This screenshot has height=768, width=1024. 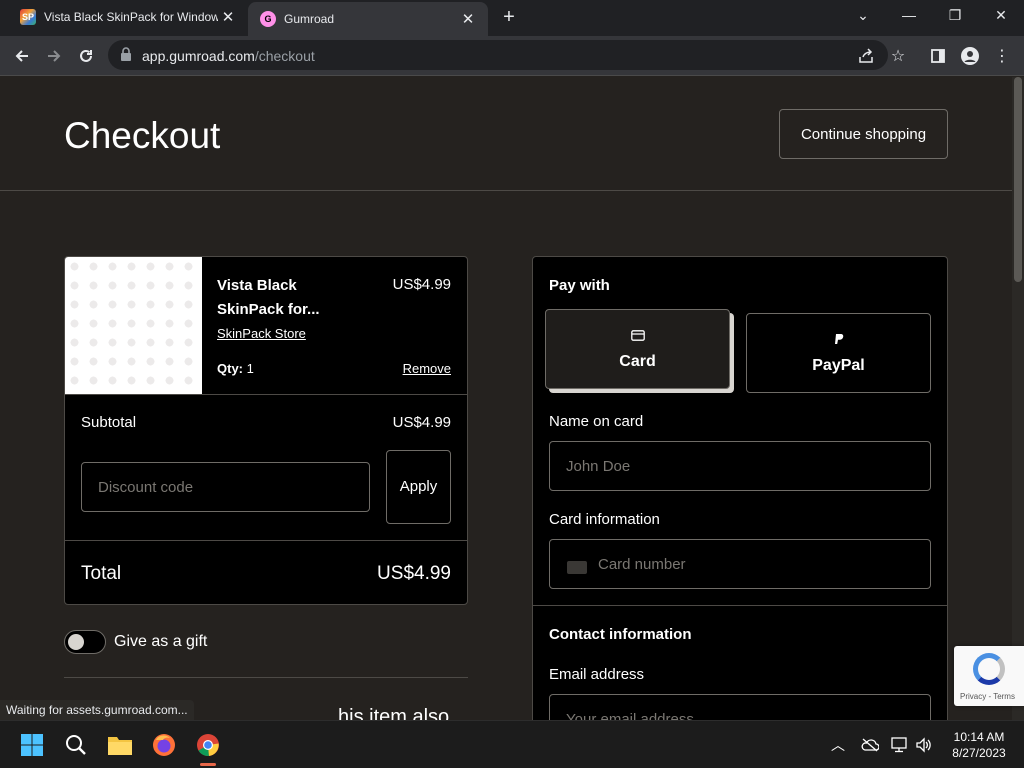 What do you see at coordinates (309, 19) in the screenshot?
I see `tab-title: Gumroad` at bounding box center [309, 19].